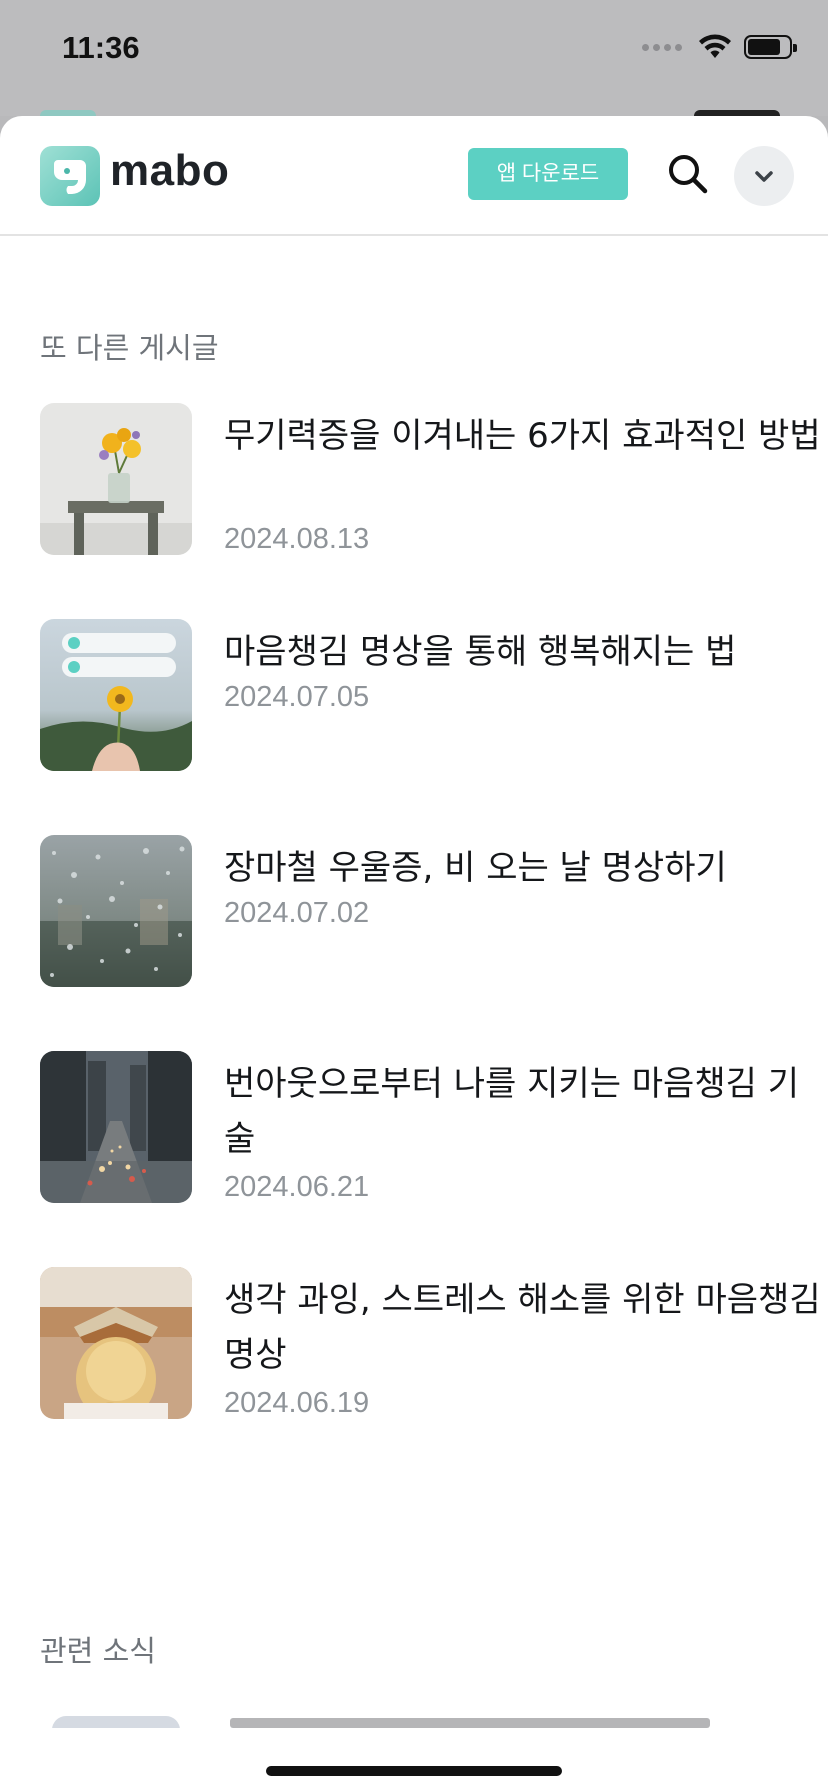 The image size is (828, 1792). What do you see at coordinates (480, 652) in the screenshot?
I see `post-title: 마음챙김 명상을 통해 행복해지는 법` at bounding box center [480, 652].